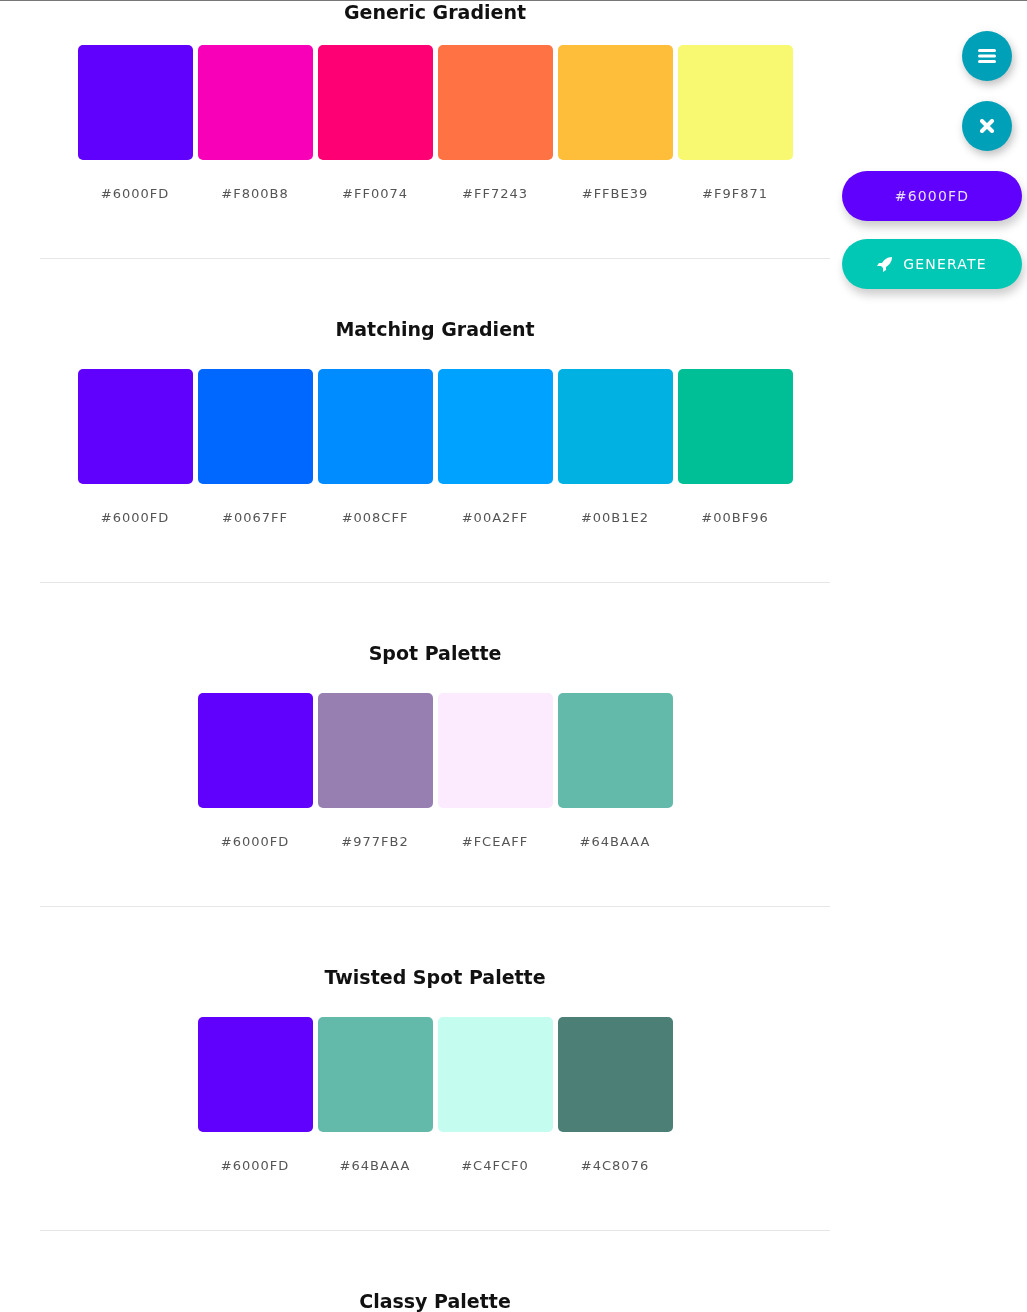 The height and width of the screenshot is (1312, 1027). I want to click on color-code: #4C8076, so click(615, 1166).